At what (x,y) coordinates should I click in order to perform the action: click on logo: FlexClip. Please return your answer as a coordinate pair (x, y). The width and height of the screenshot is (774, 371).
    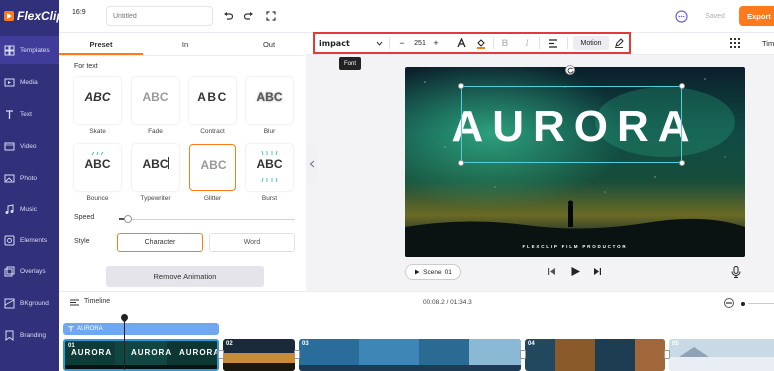
    Looking at the image, I should click on (34, 16).